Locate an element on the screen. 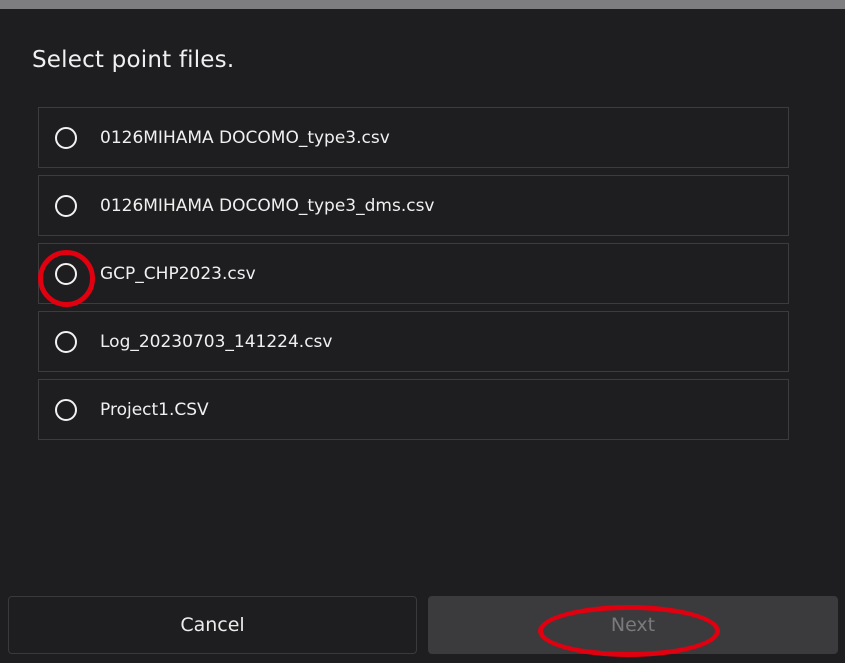 The width and height of the screenshot is (845, 663). file-name-label: 0126MIHAMA DOCOMO_type3_dms.csv is located at coordinates (267, 205).